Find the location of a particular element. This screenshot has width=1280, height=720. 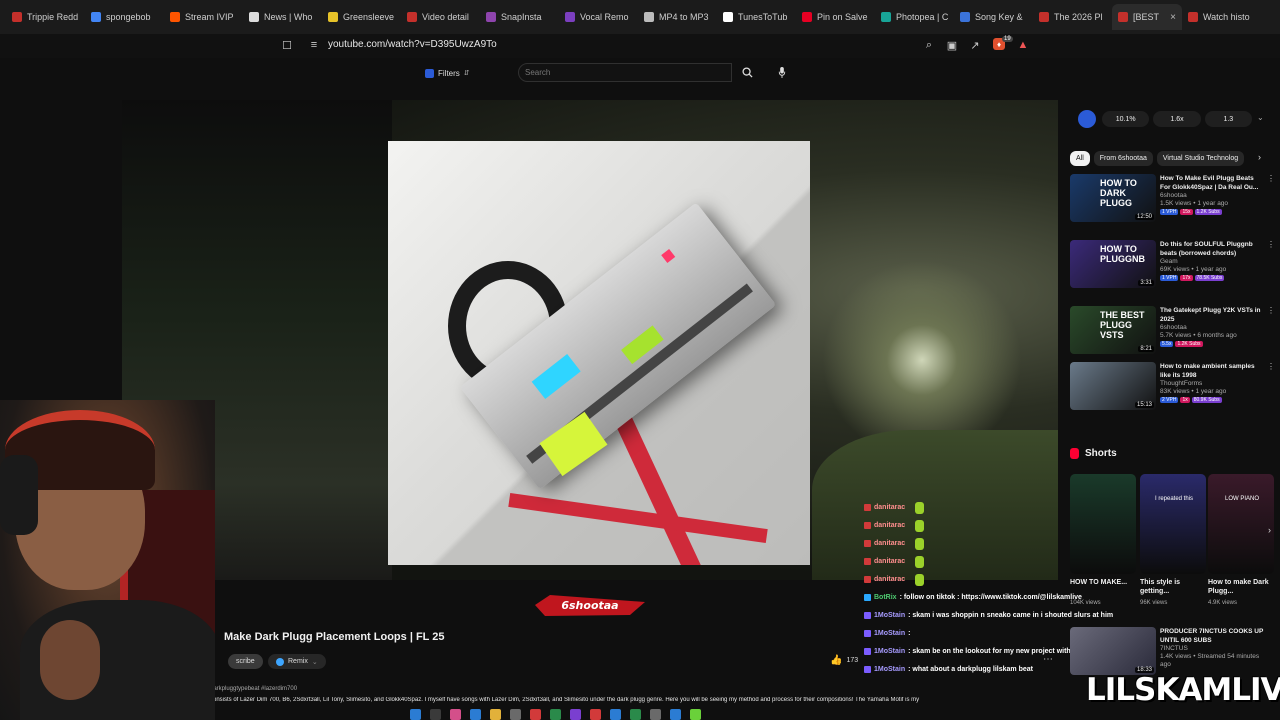

stat-chip: 10.1% is located at coordinates (1126, 119).